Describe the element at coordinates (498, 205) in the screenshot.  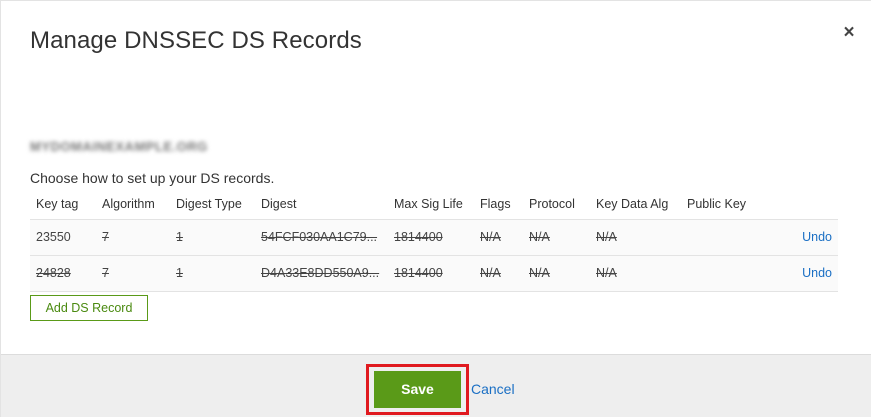
I see `column-header-flags: Flags` at that location.